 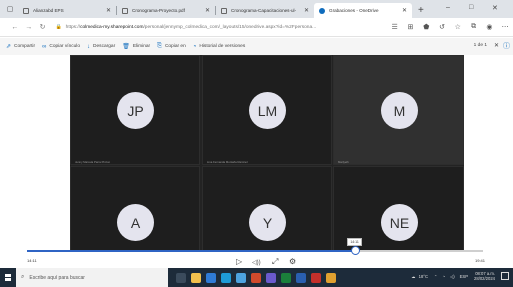 I want to click on participant-tile: A, so click(x=135, y=208).